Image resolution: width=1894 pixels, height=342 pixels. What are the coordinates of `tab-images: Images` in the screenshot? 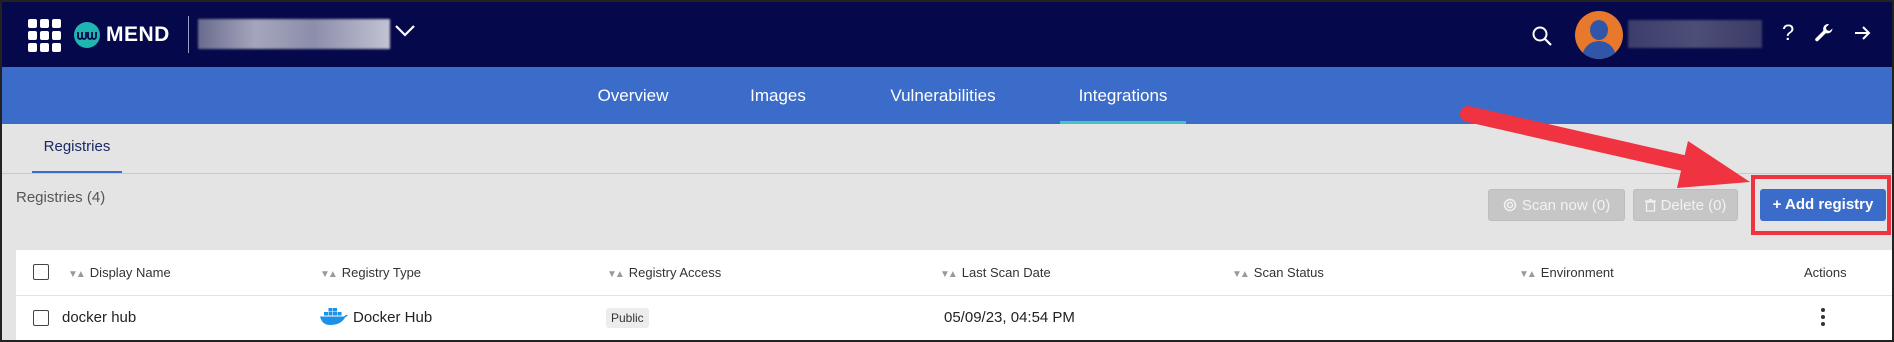 It's located at (778, 95).